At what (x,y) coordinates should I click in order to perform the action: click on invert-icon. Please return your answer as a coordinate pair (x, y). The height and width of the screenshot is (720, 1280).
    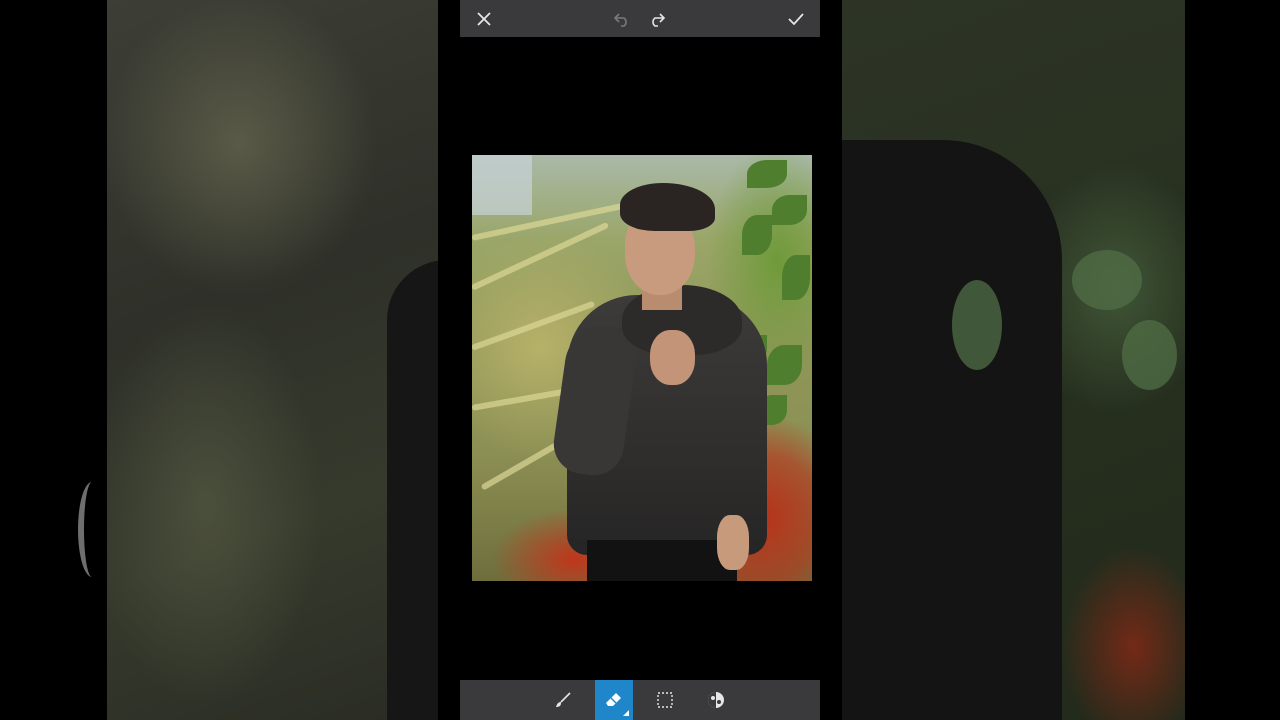
    Looking at the image, I should click on (716, 700).